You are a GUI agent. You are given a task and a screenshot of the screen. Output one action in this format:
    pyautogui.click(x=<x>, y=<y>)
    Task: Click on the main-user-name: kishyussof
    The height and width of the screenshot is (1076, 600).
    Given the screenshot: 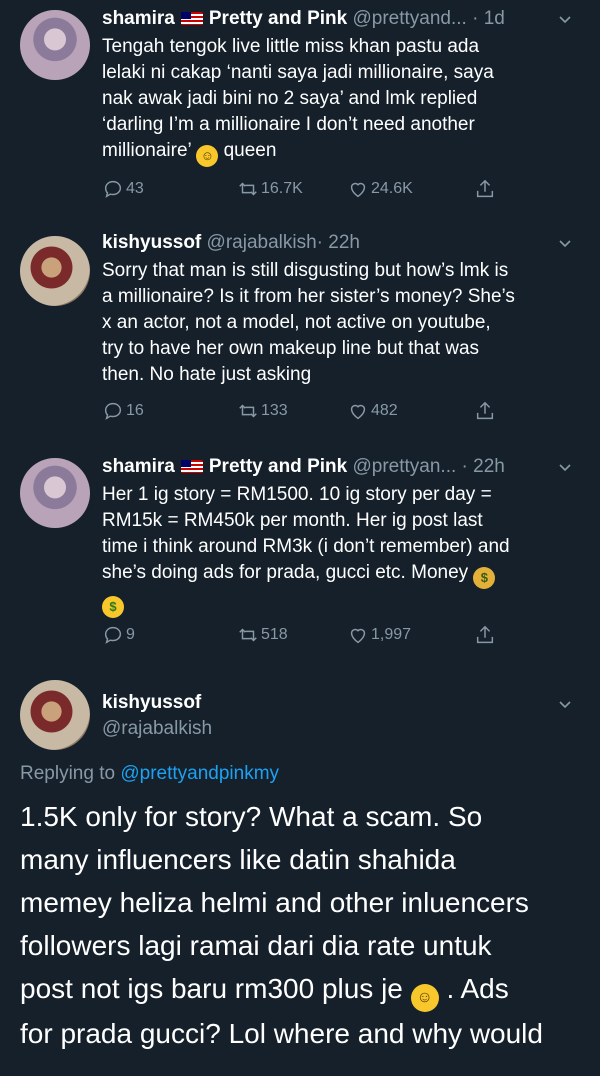 What is the action you would take?
    pyautogui.click(x=337, y=703)
    